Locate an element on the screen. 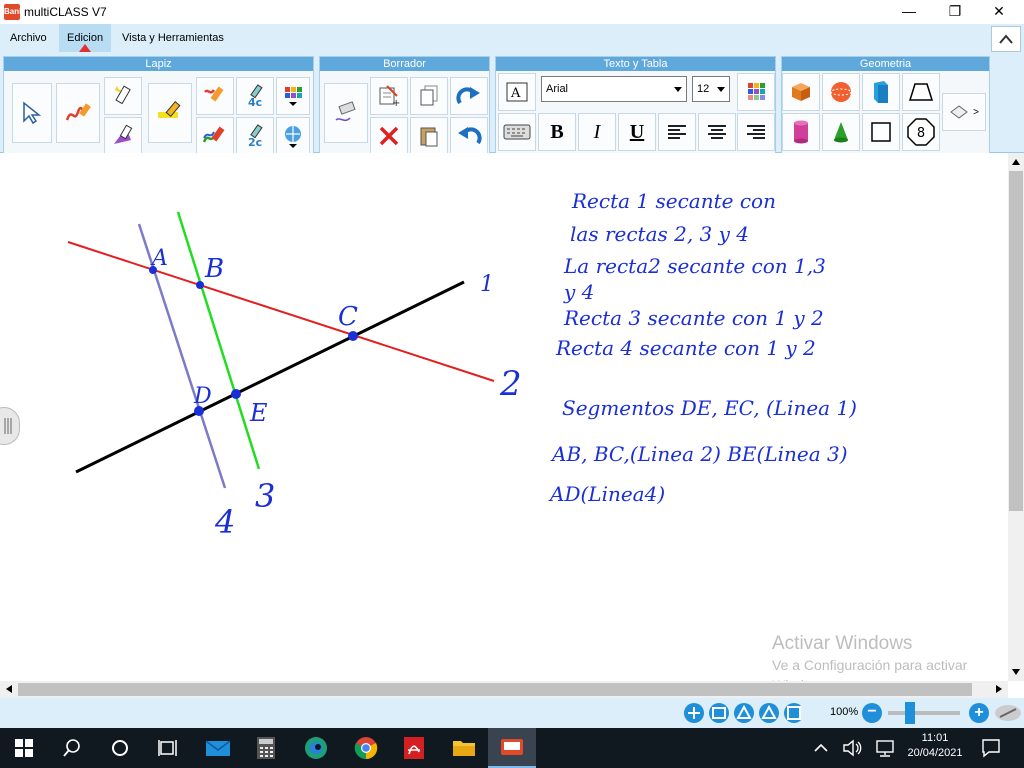  taskbar-mail is located at coordinates (218, 748).